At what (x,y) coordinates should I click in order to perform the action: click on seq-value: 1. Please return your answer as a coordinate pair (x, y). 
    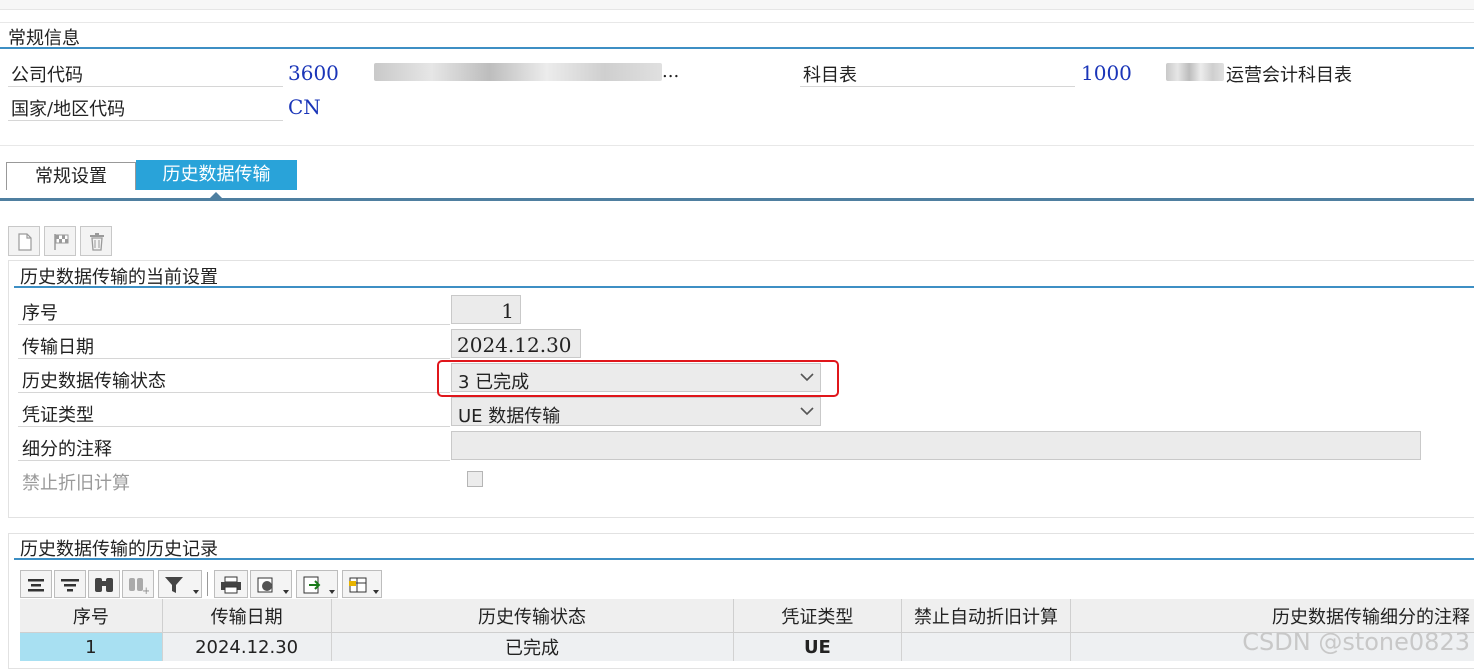
    Looking at the image, I should click on (507, 311).